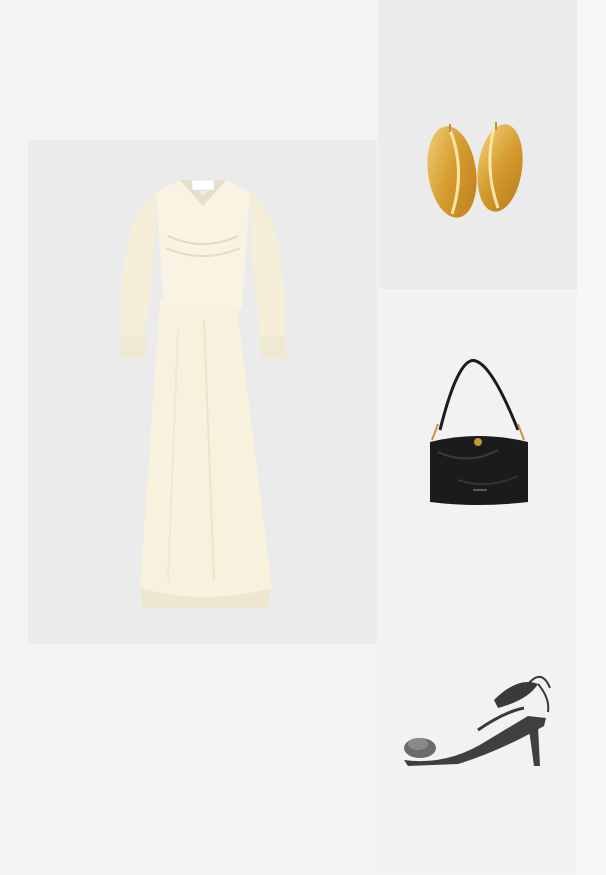 Image resolution: width=606 pixels, height=875 pixels. I want to click on product-card-sandals, so click(477, 723).